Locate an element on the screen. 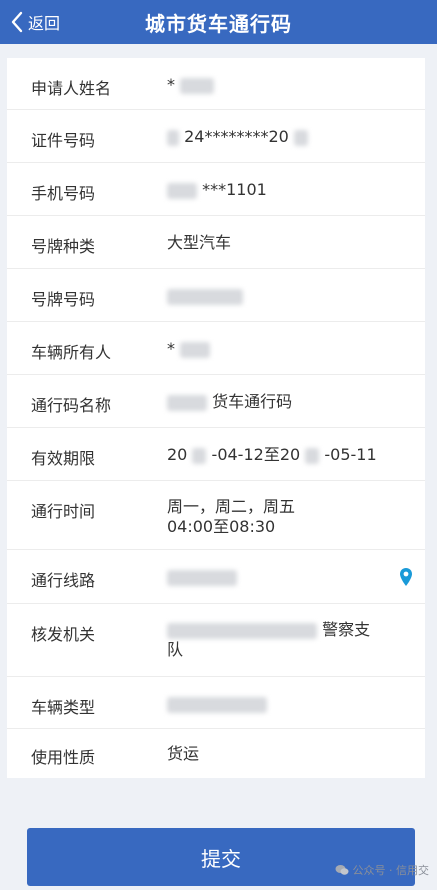 This screenshot has width=437, height=890. row-value: 警察支 队 is located at coordinates (279, 640).